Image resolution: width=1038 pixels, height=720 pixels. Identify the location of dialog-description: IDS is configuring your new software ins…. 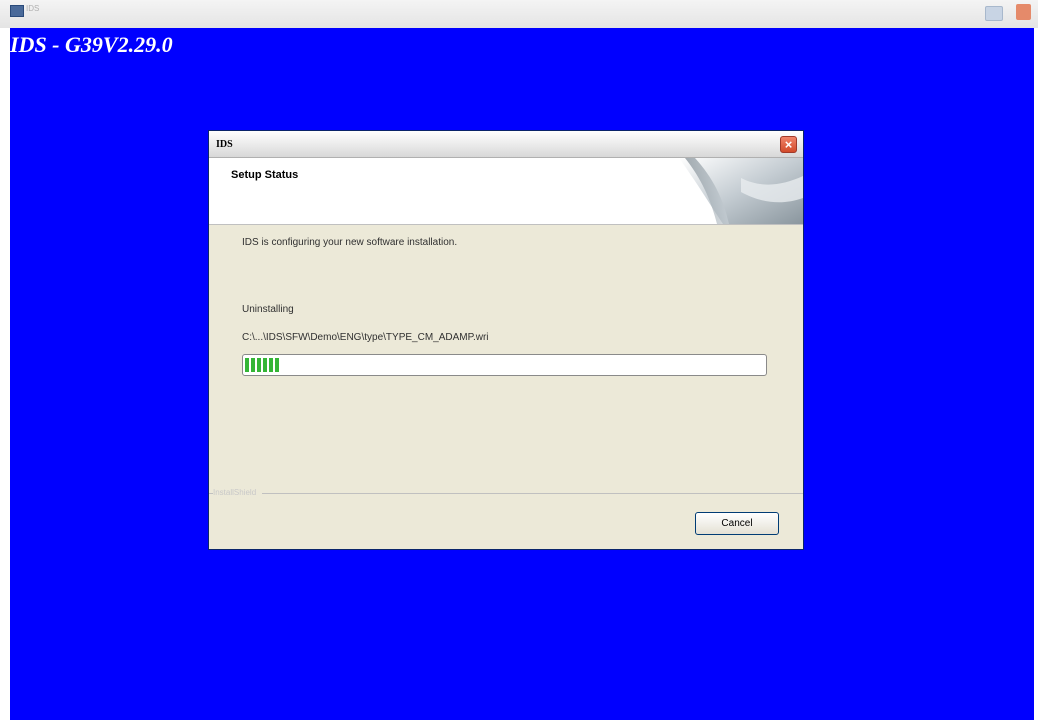
(350, 242).